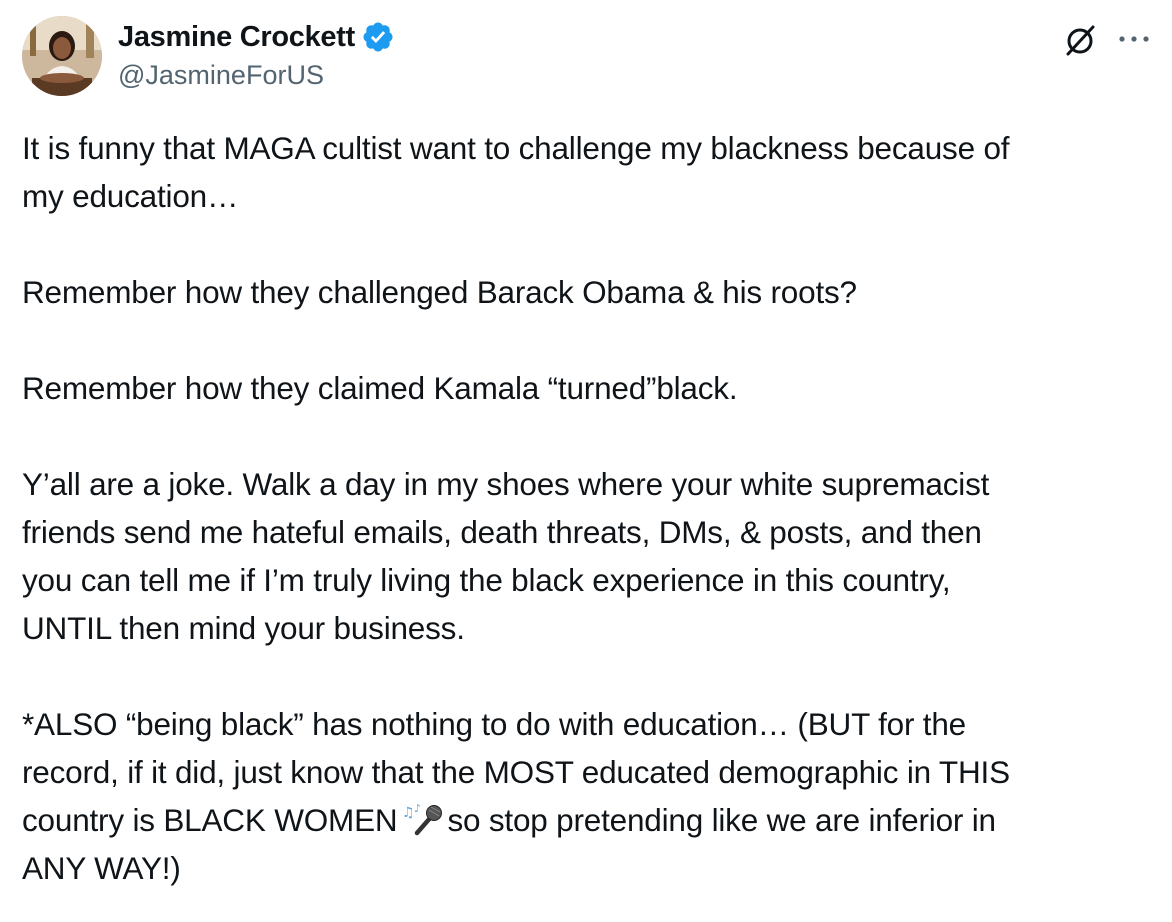  Describe the element at coordinates (221, 75) in the screenshot. I see `author-handle: @JasmineForUS` at that location.